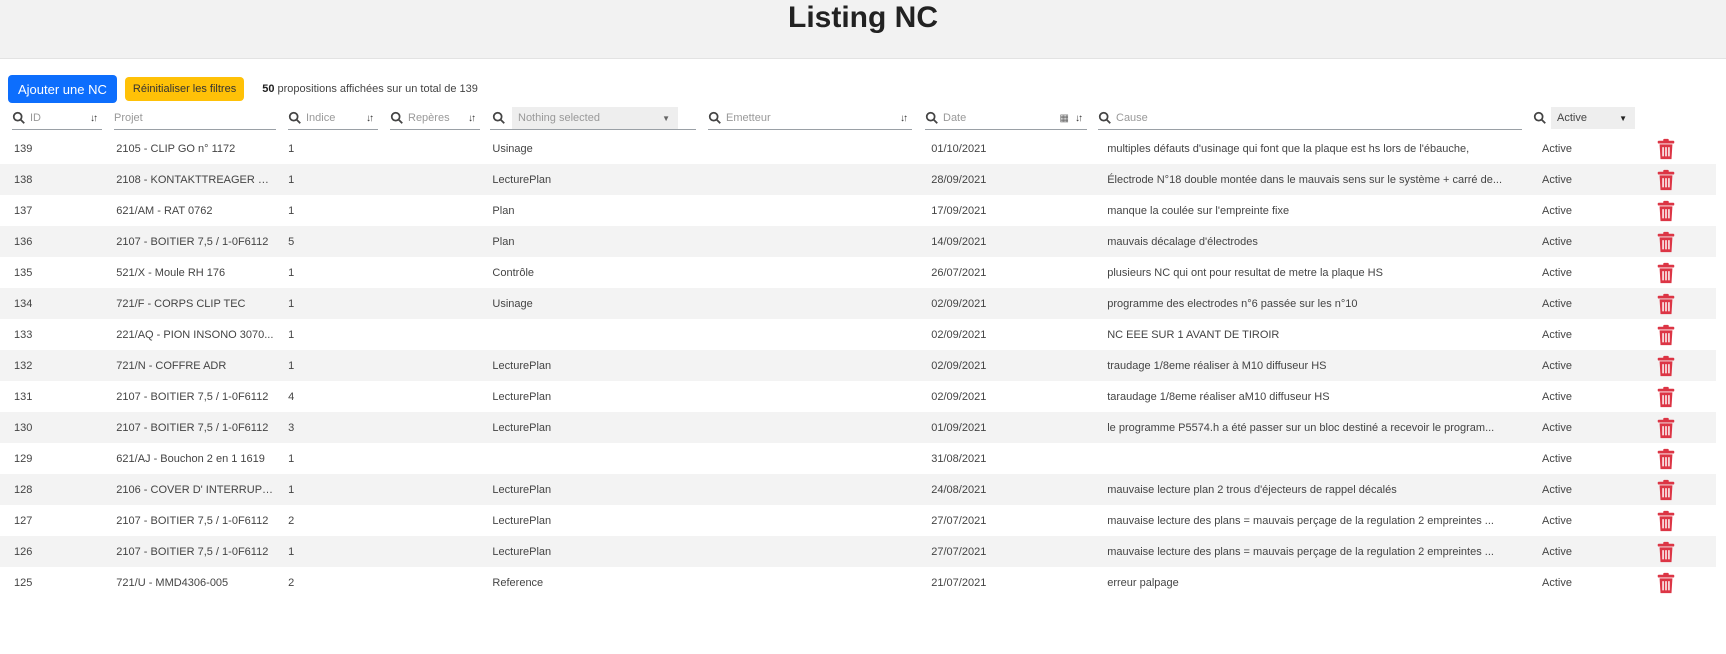  I want to click on status-select: Active ▼, so click(1593, 118).